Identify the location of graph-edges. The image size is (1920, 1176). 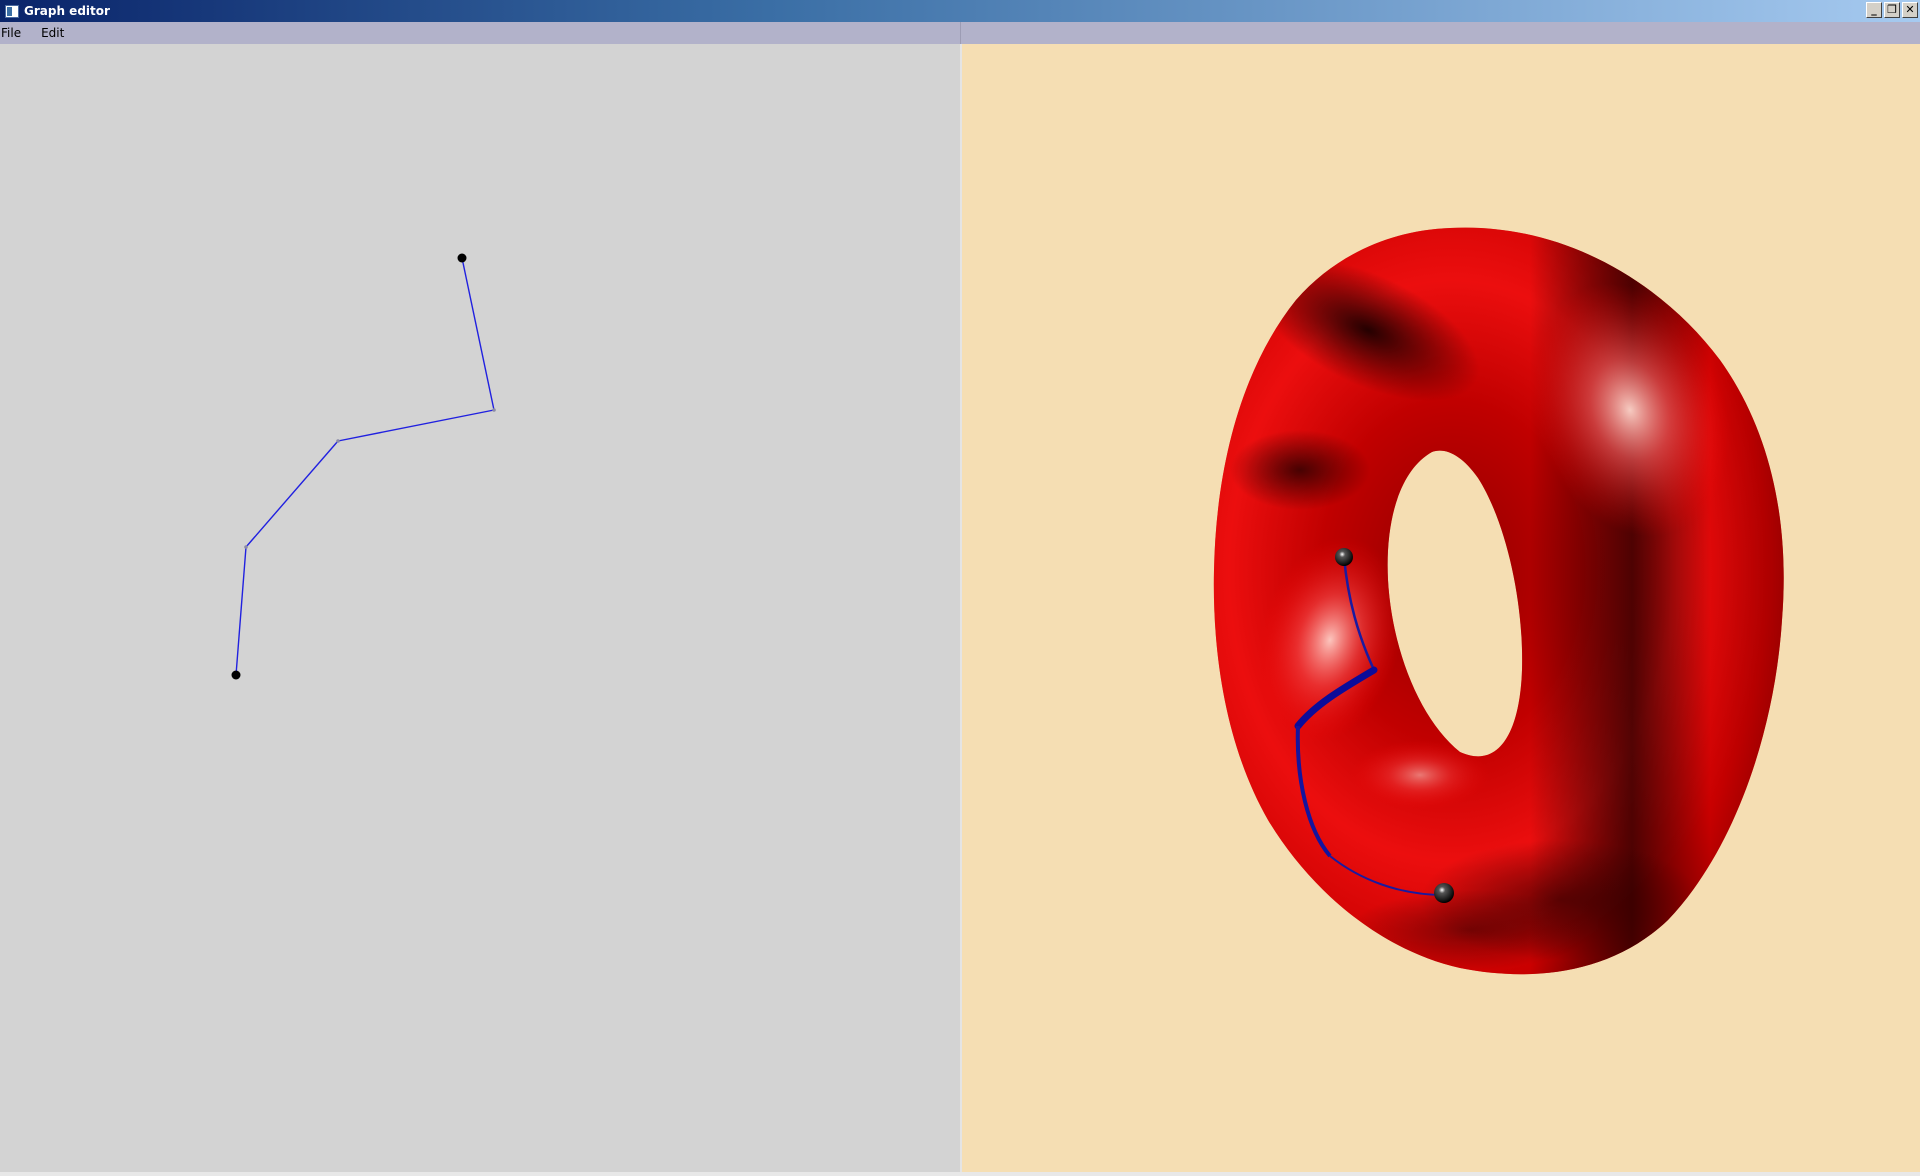
(365, 466).